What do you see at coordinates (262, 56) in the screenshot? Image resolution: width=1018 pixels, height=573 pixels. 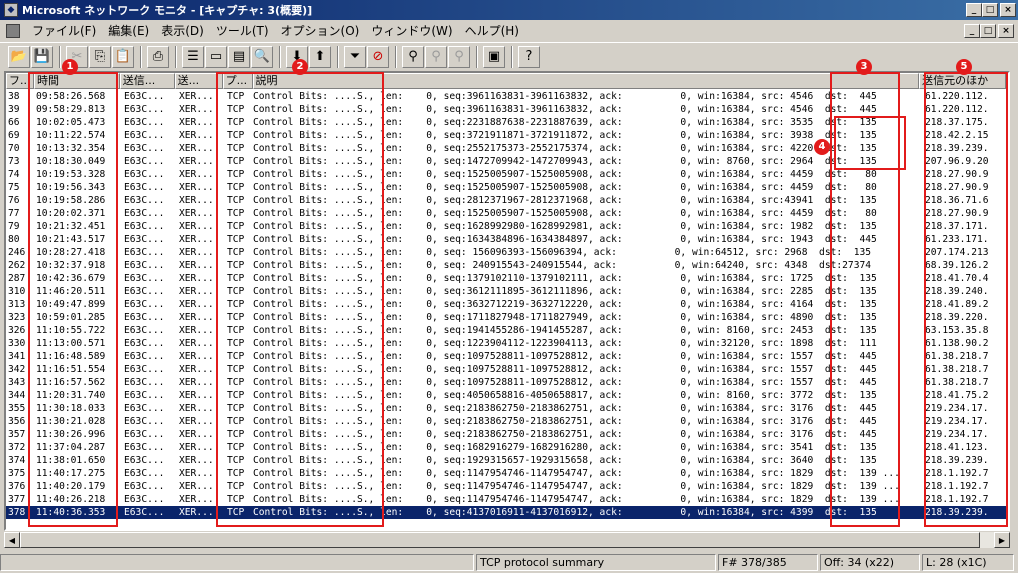 I see `zoom-icon: 🔍` at bounding box center [262, 56].